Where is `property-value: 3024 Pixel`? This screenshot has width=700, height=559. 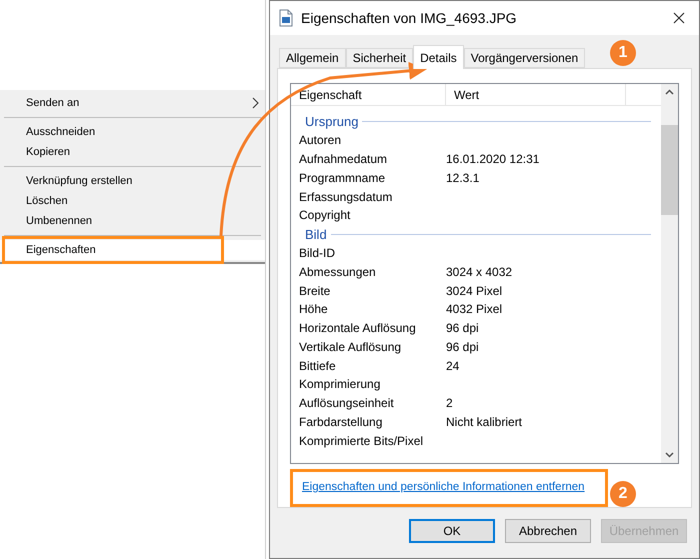 property-value: 3024 Pixel is located at coordinates (474, 291).